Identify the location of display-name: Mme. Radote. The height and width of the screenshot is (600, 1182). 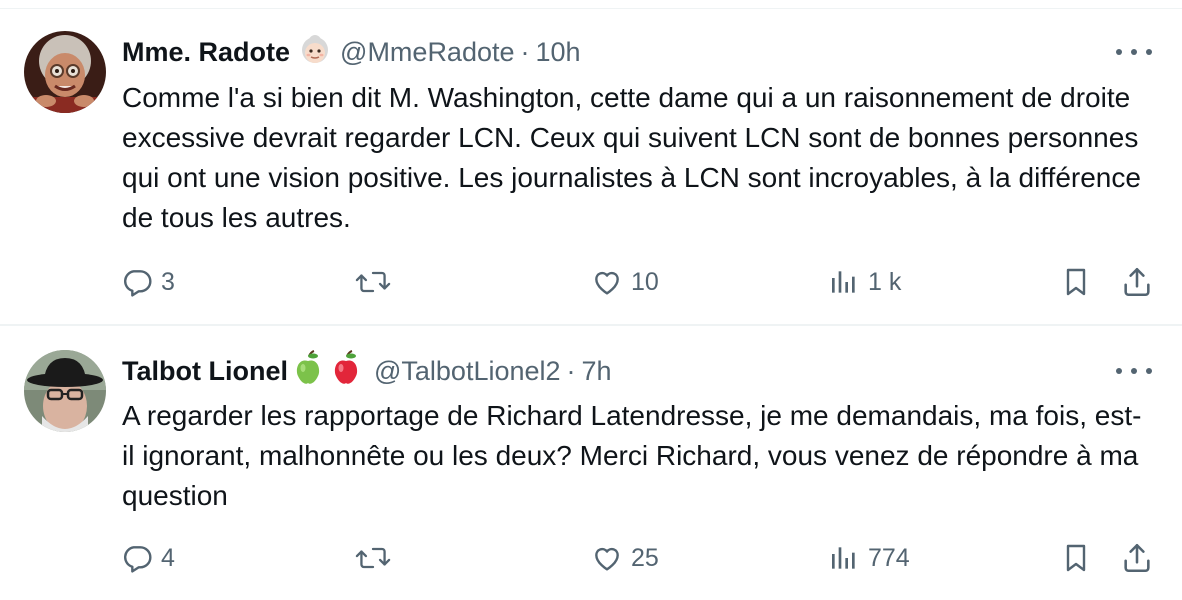
(206, 52).